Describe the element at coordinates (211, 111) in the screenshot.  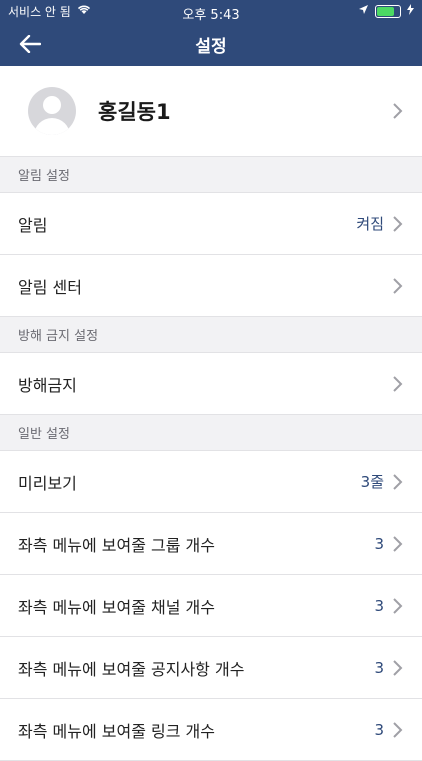
I see `profile-row: 홍길동1` at that location.